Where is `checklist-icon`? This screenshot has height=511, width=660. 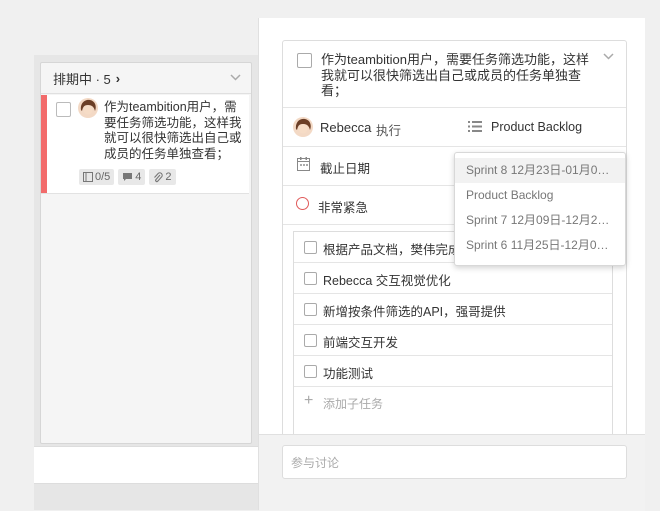
checklist-icon is located at coordinates (88, 177).